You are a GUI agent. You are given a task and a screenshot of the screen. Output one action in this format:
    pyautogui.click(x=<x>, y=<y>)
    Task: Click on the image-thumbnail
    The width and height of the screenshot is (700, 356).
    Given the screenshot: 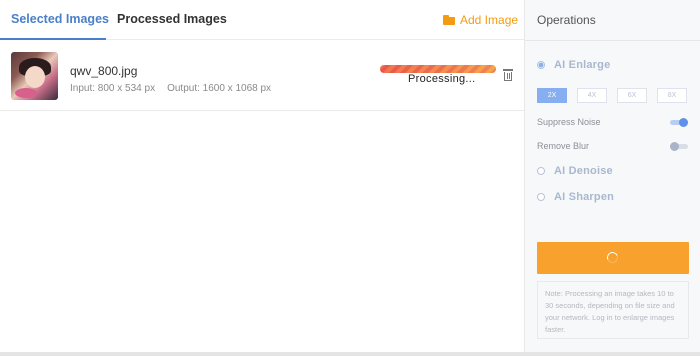 What is the action you would take?
    pyautogui.click(x=34, y=76)
    